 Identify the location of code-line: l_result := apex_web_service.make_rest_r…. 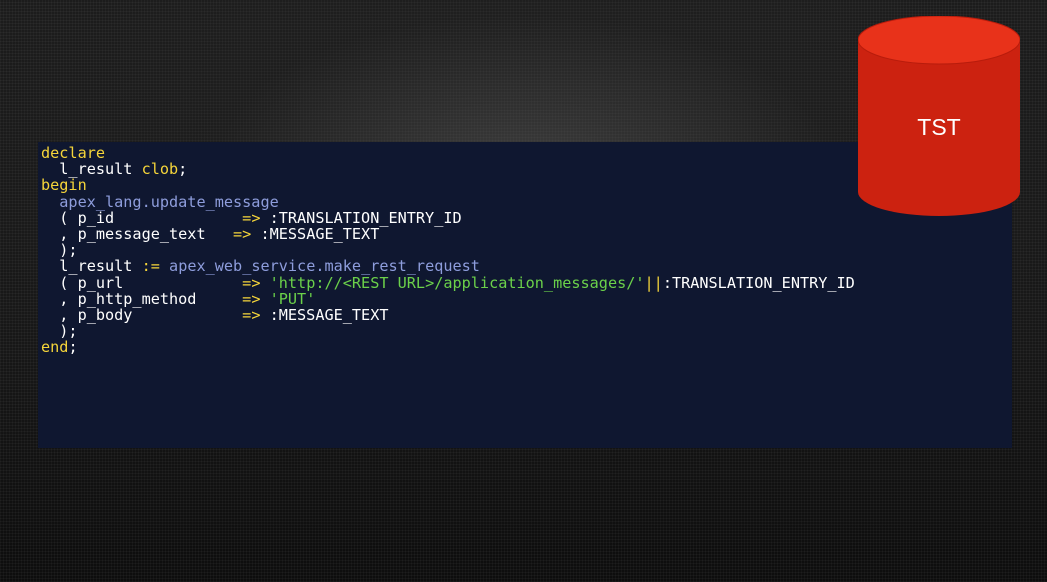
(448, 266).